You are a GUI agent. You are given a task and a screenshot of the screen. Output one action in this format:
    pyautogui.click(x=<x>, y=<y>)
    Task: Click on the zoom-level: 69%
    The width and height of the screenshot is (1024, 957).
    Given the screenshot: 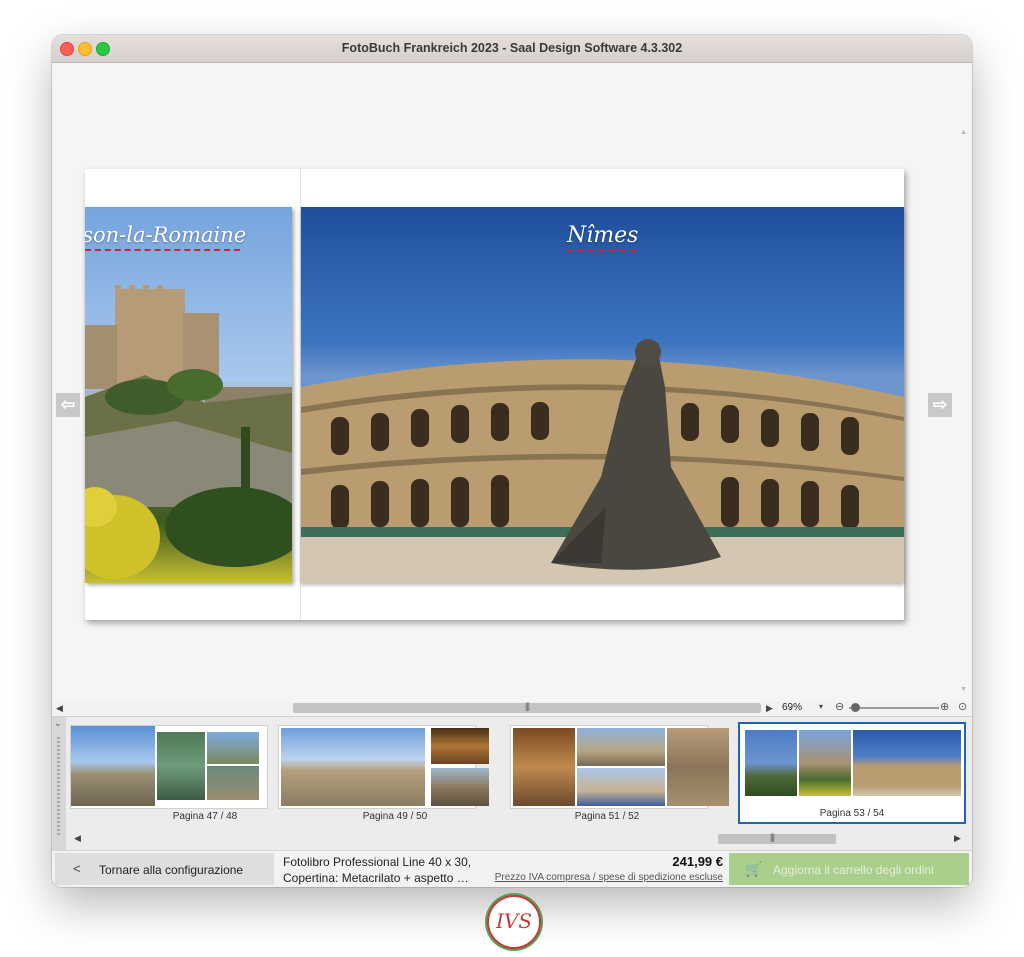 What is the action you would take?
    pyautogui.click(x=792, y=707)
    